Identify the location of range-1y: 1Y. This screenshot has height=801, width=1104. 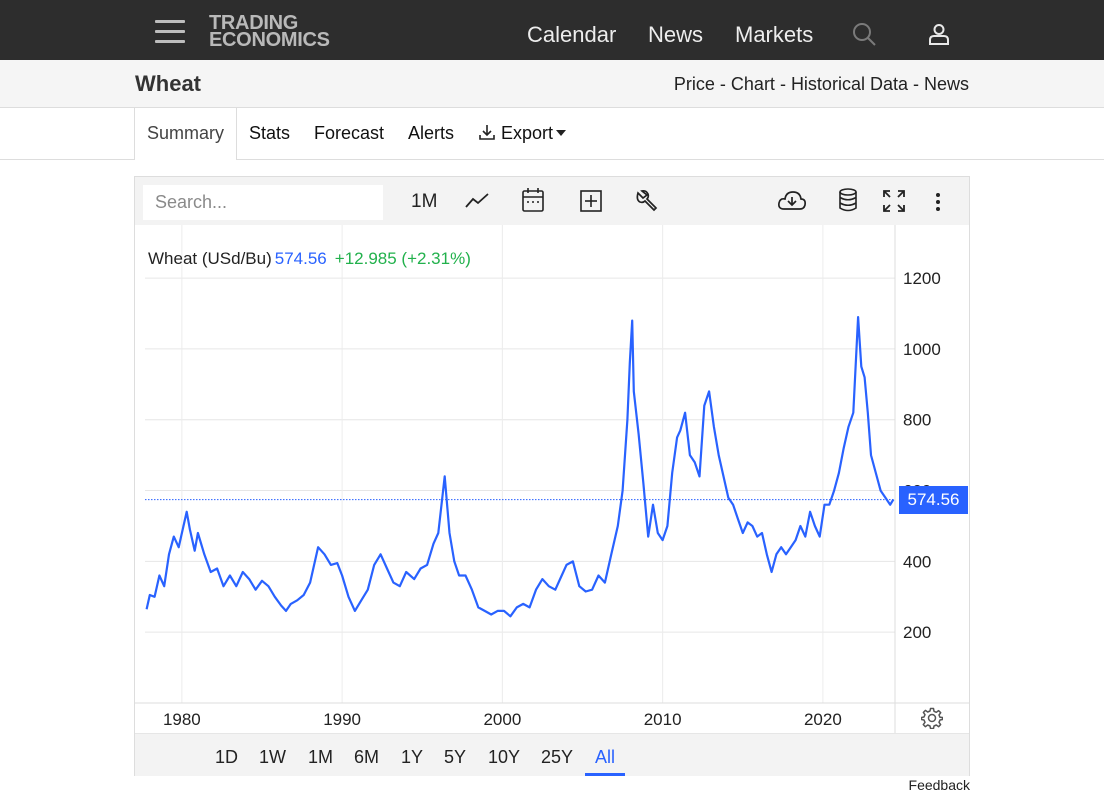
(412, 757).